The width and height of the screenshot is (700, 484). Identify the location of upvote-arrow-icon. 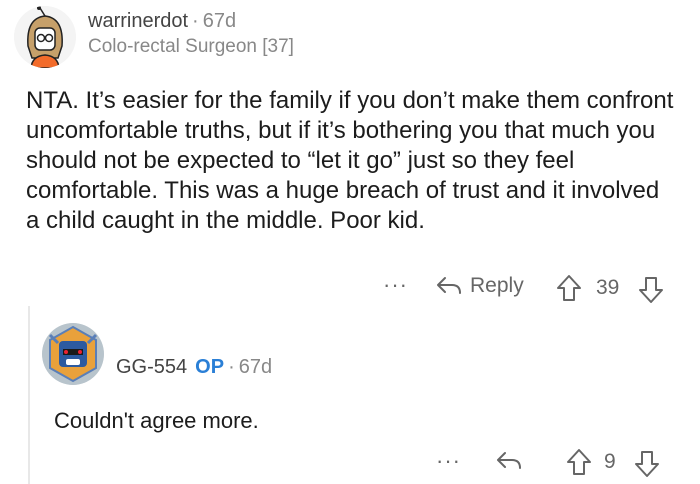
(569, 288).